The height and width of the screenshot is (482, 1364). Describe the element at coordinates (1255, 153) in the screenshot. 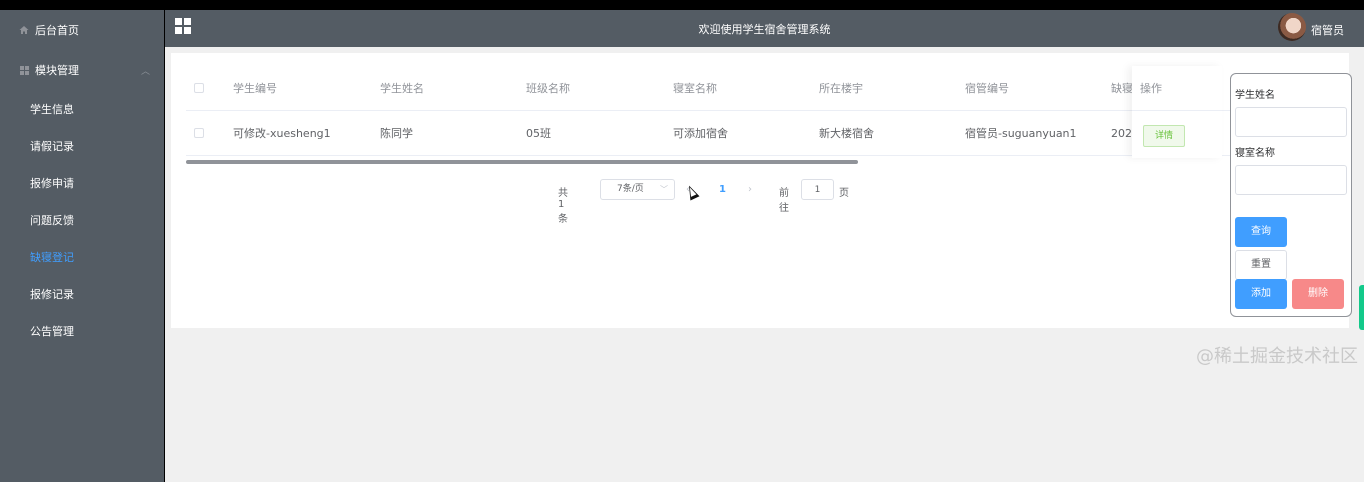

I see `room-name-label: 寝室名称` at that location.